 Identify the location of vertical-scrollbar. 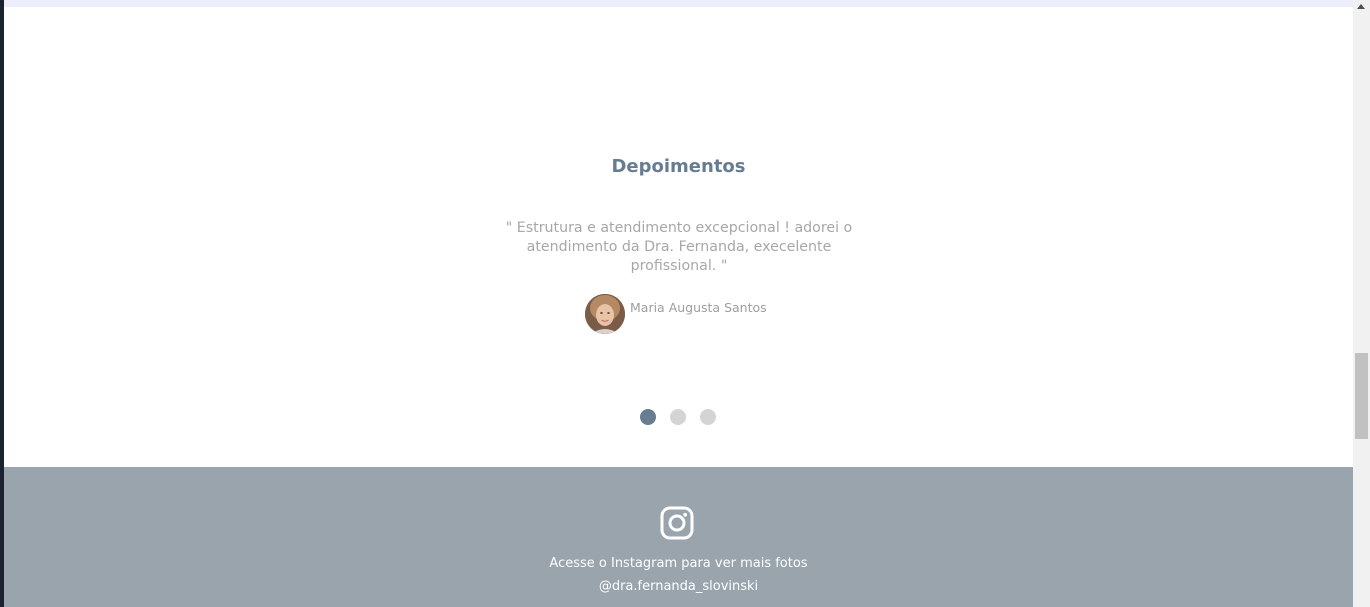
(1361, 303).